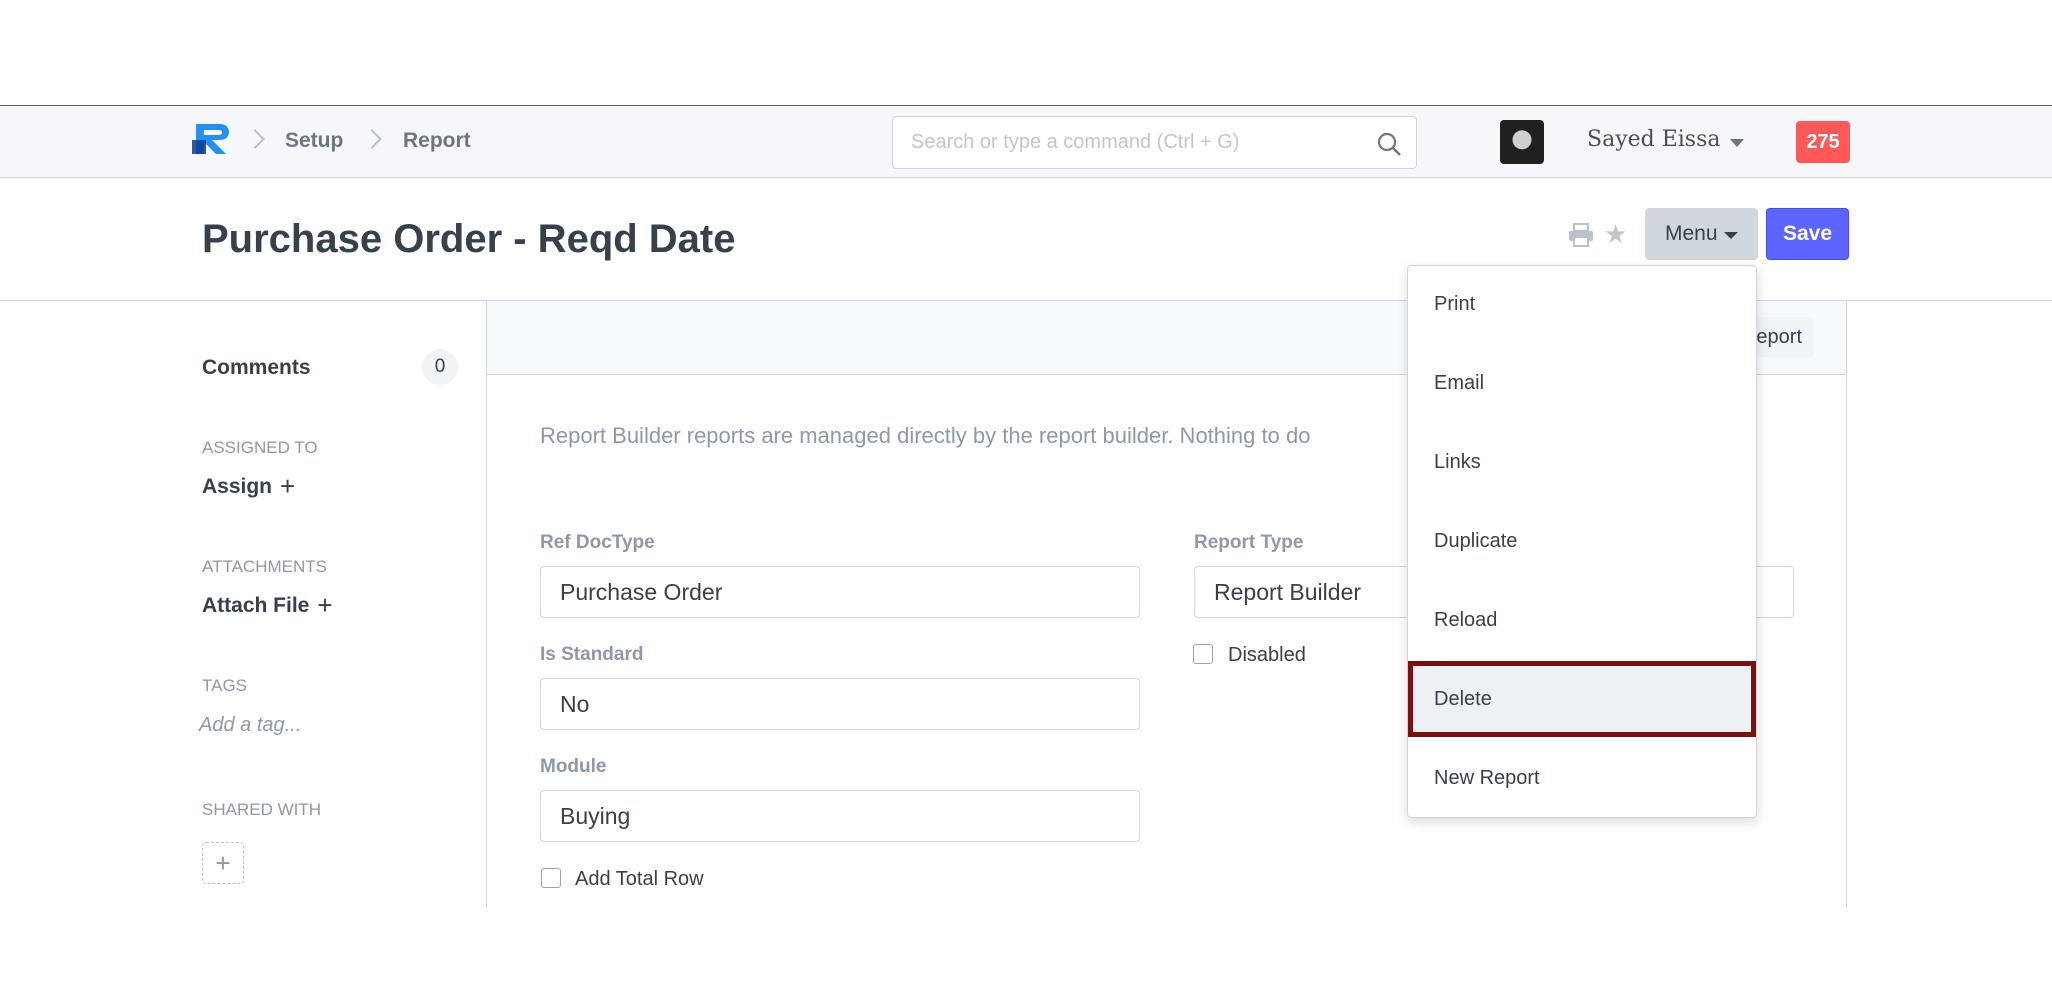  I want to click on navbar: Setup Report Sayed Eissa 275, so click(1026, 141).